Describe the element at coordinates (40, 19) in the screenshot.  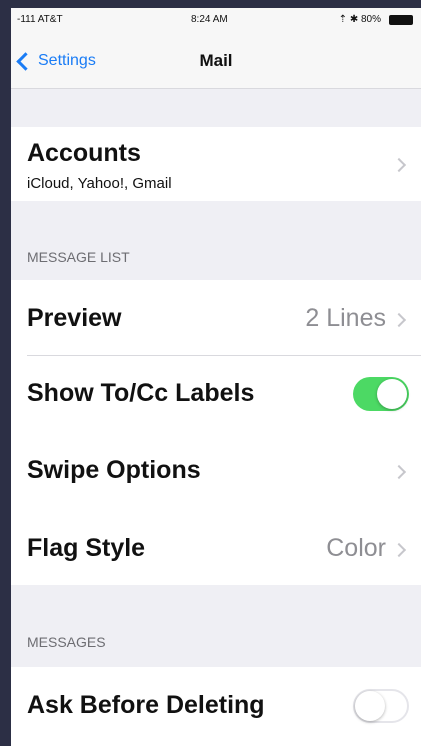
I see `carrier-label: -111 AT&T` at that location.